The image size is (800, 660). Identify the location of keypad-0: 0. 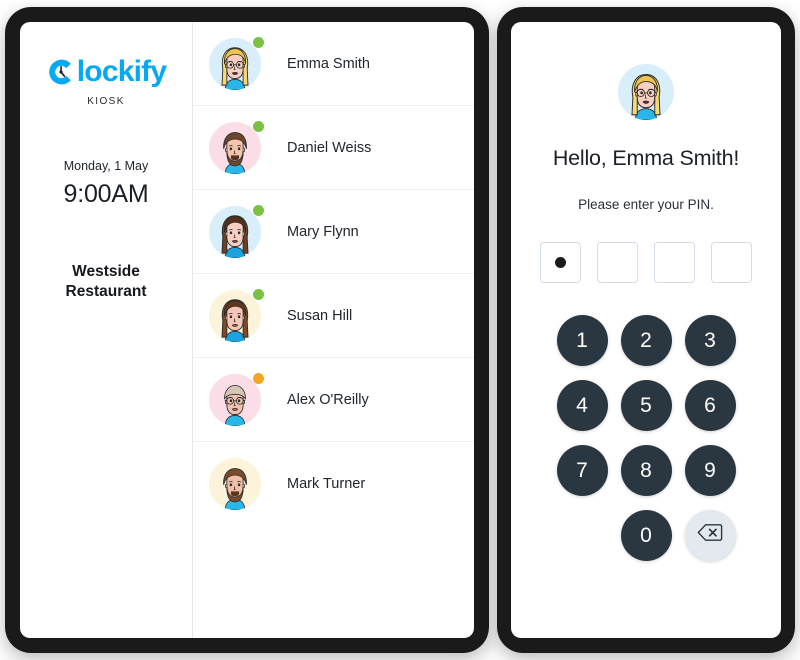
(646, 535).